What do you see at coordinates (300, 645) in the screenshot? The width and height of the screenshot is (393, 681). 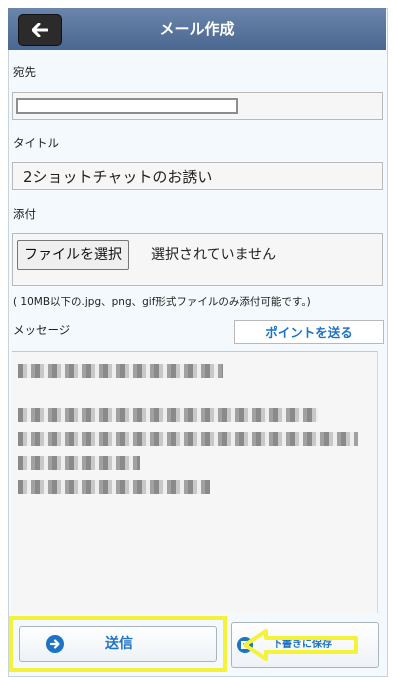 I see `yellow-arrow-annotation` at bounding box center [300, 645].